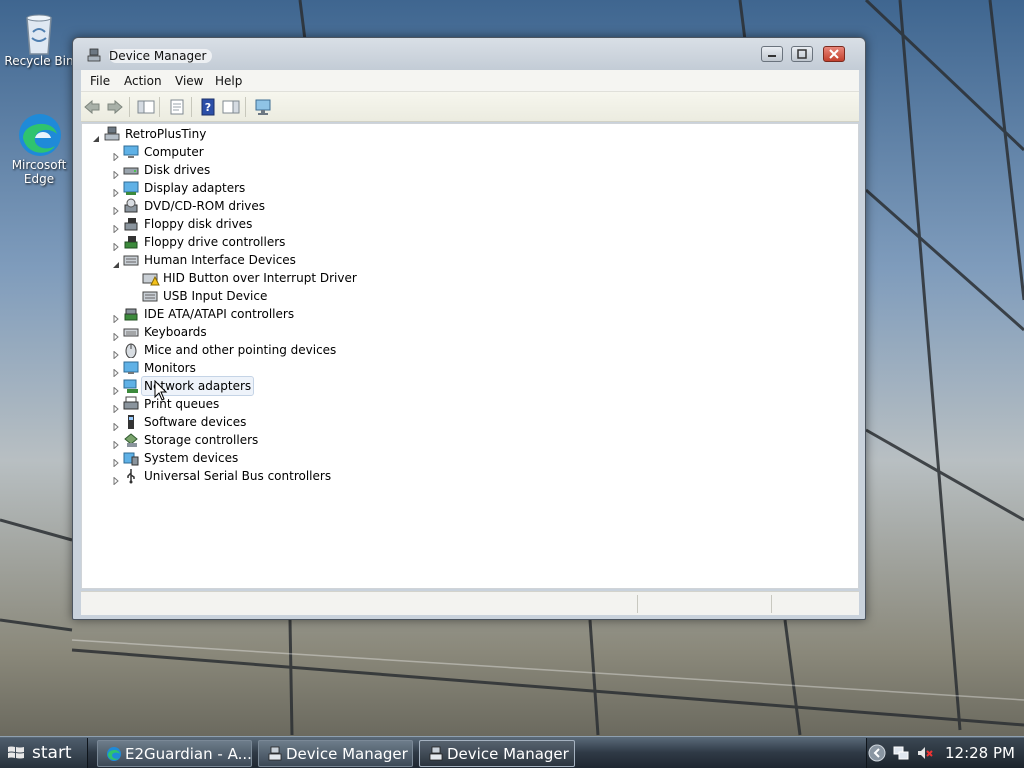  I want to click on taskbar-button-device-manager-active: Device Manager, so click(497, 753).